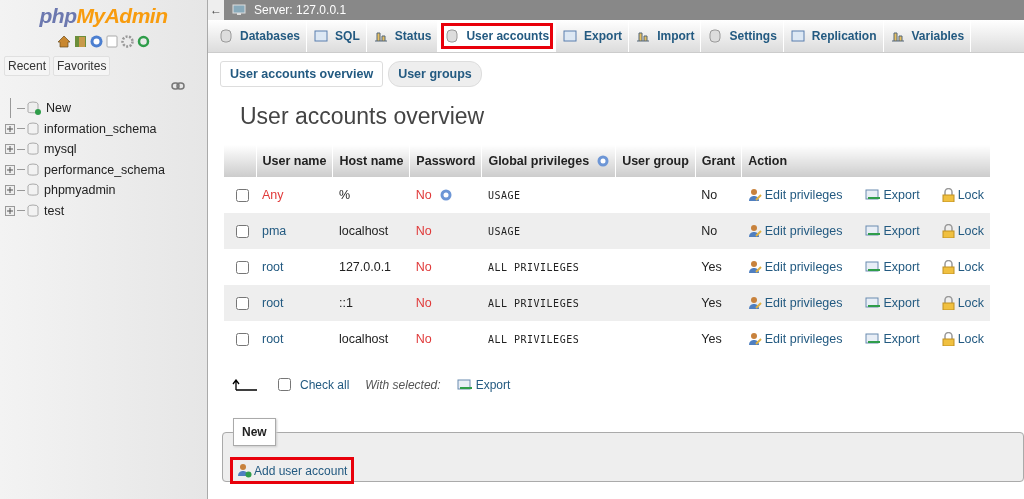 The image size is (1024, 499). What do you see at coordinates (80, 190) in the screenshot?
I see `database-link: phpmyadmin` at bounding box center [80, 190].